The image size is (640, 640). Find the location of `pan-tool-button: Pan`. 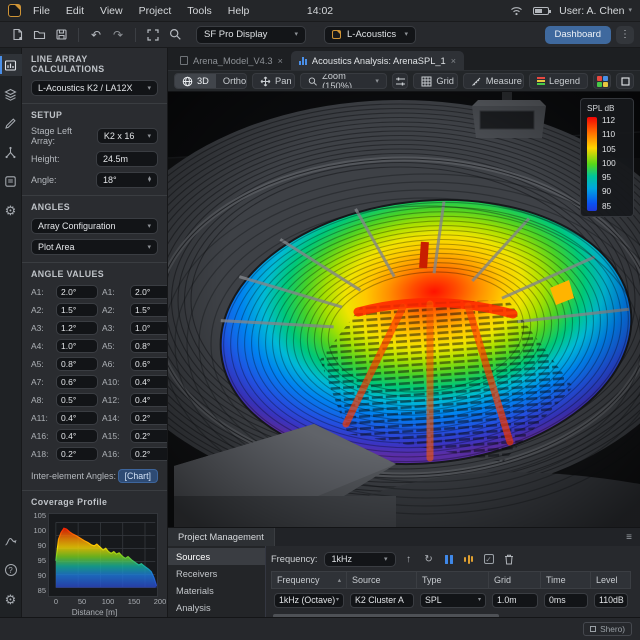

pan-tool-button: Pan is located at coordinates (273, 81).